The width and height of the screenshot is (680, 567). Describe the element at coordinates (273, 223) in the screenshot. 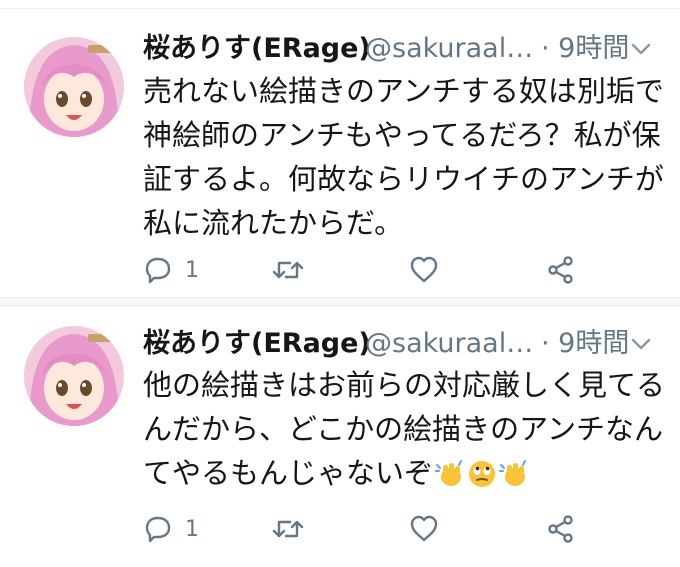

I see `tweet-text-line: 私に流れたからだ。` at that location.